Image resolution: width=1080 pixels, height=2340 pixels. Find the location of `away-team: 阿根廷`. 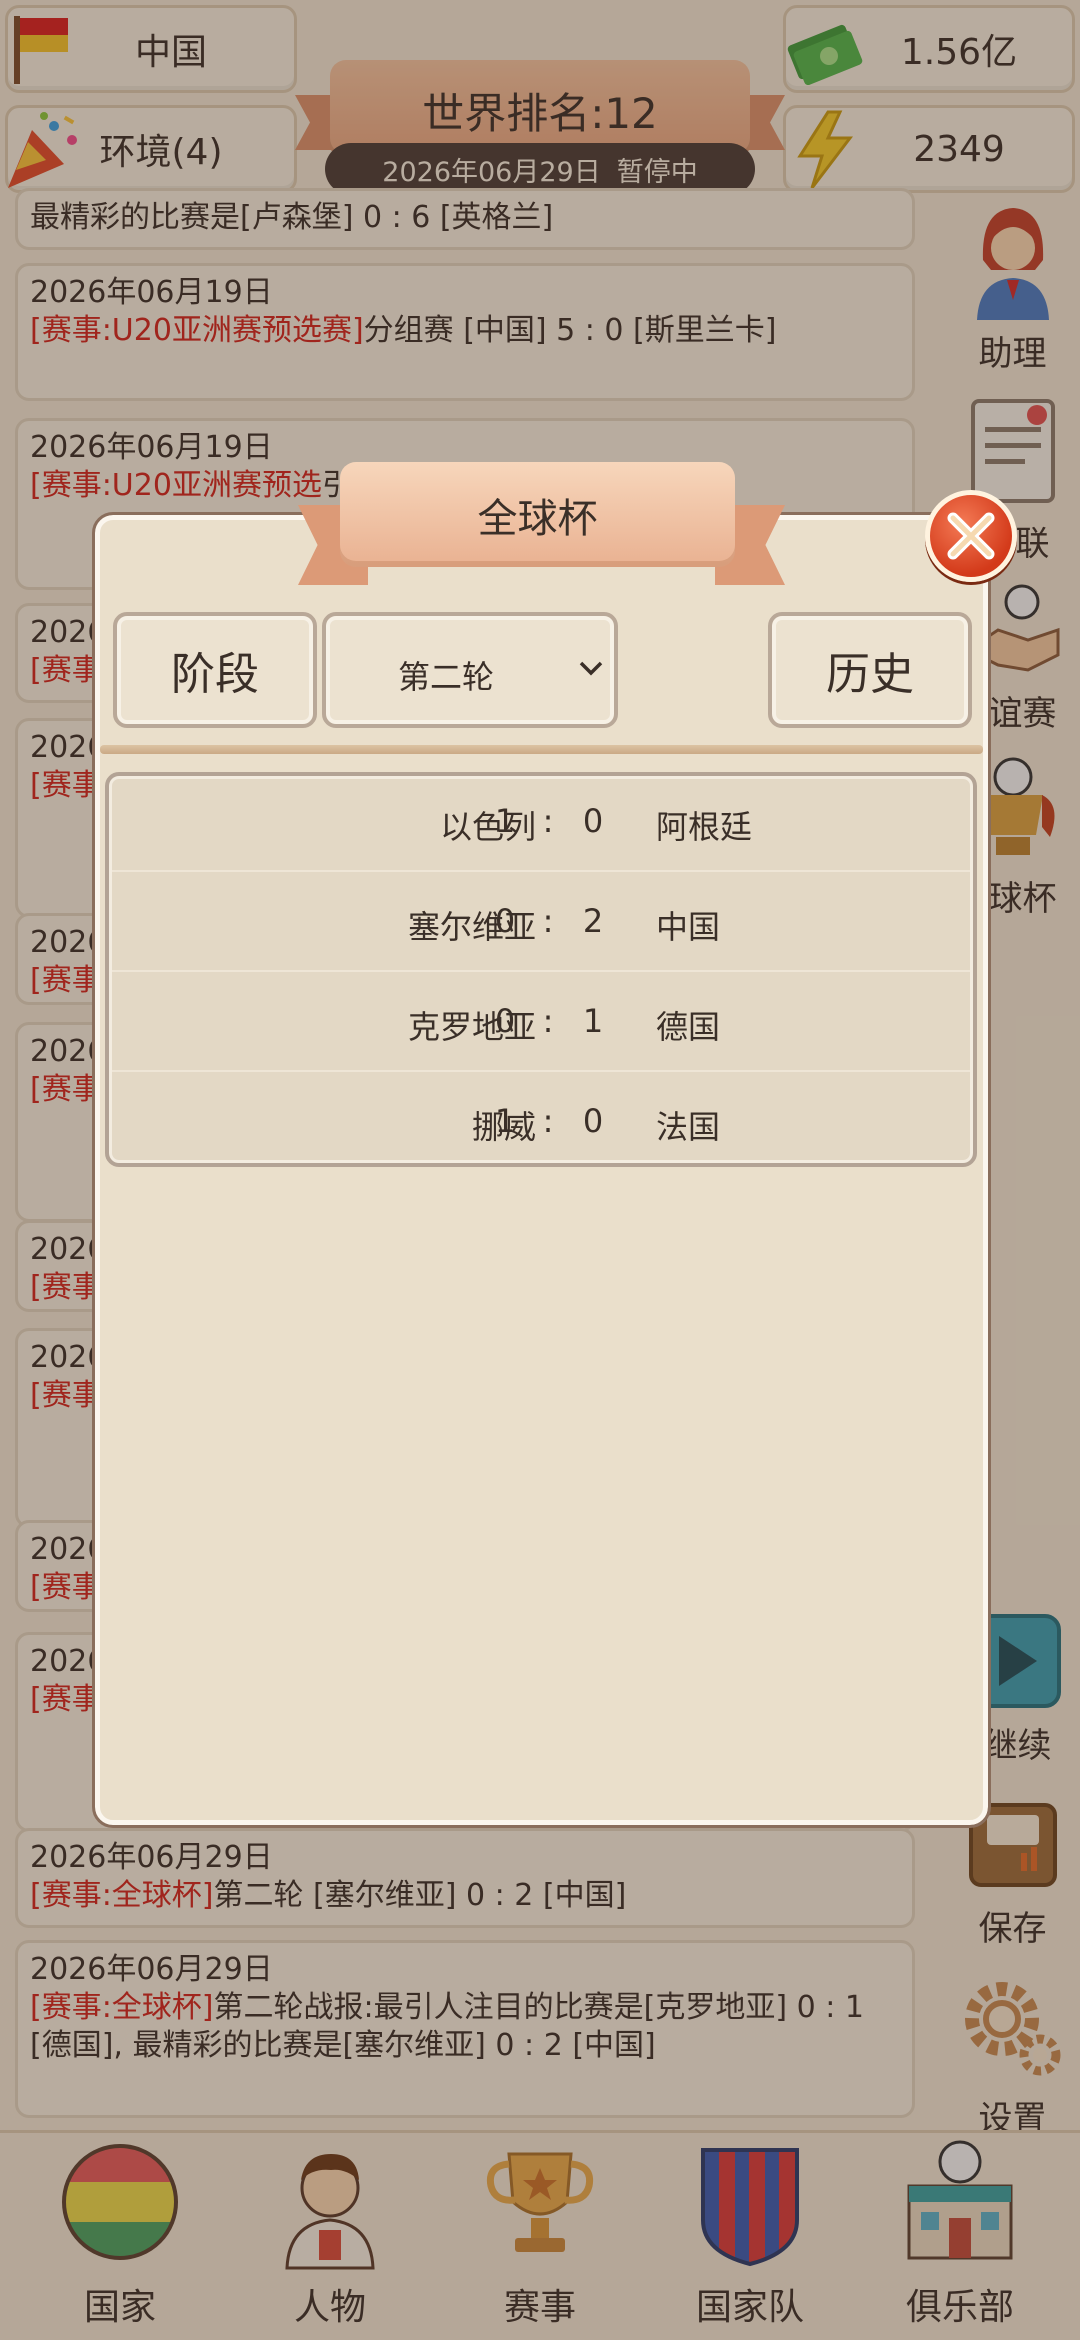

away-team: 阿根廷 is located at coordinates (704, 827).